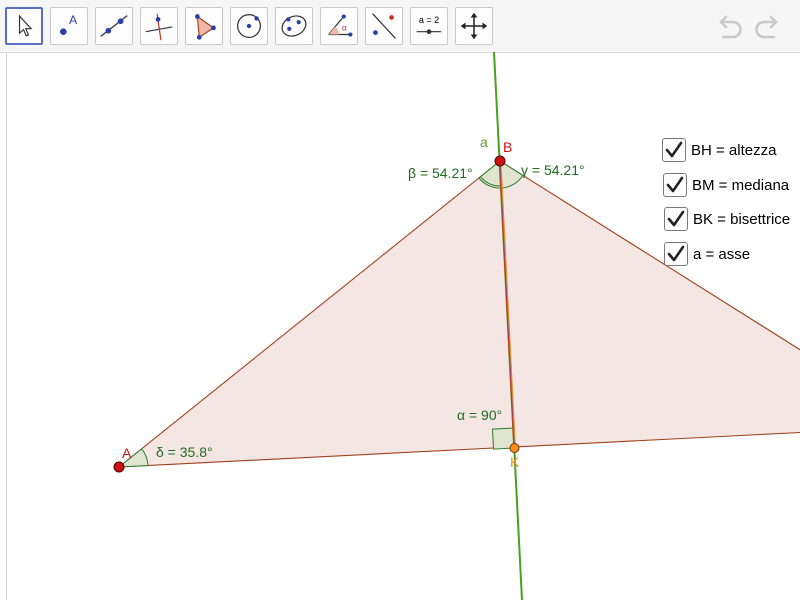 The image size is (800, 600). I want to click on checkbox-asse-label: a = asse, so click(722, 254).